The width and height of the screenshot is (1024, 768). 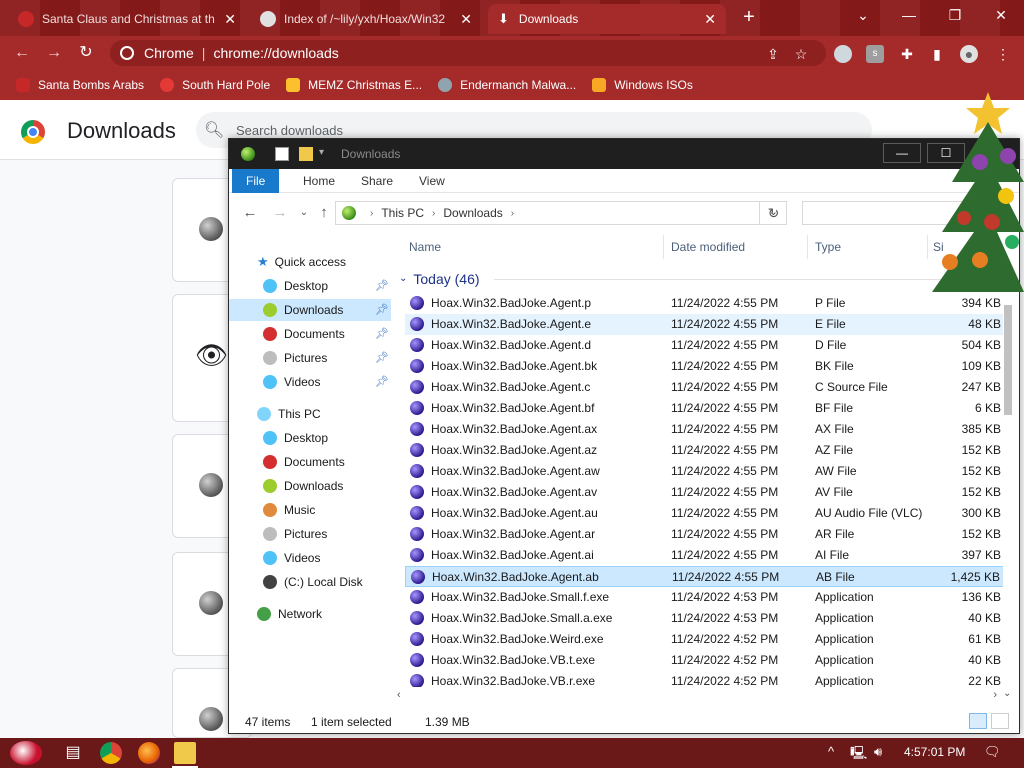 What do you see at coordinates (306, 154) in the screenshot?
I see `new-folder-icon` at bounding box center [306, 154].